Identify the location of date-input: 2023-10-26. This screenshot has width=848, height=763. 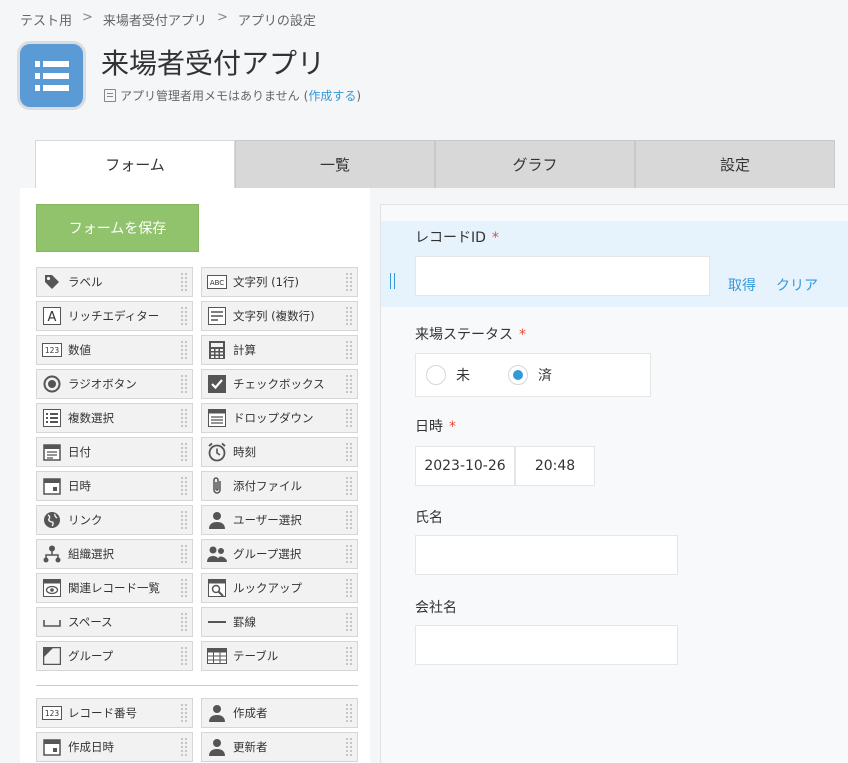
(465, 466).